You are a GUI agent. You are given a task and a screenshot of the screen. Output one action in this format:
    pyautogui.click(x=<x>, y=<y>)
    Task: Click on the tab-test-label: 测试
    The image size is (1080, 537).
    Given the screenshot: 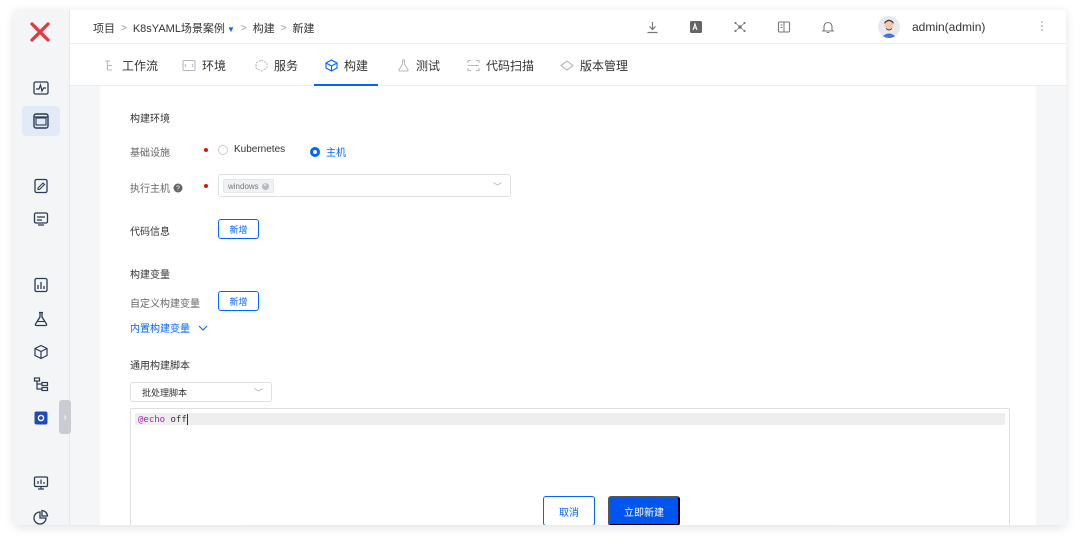 What is the action you would take?
    pyautogui.click(x=428, y=65)
    